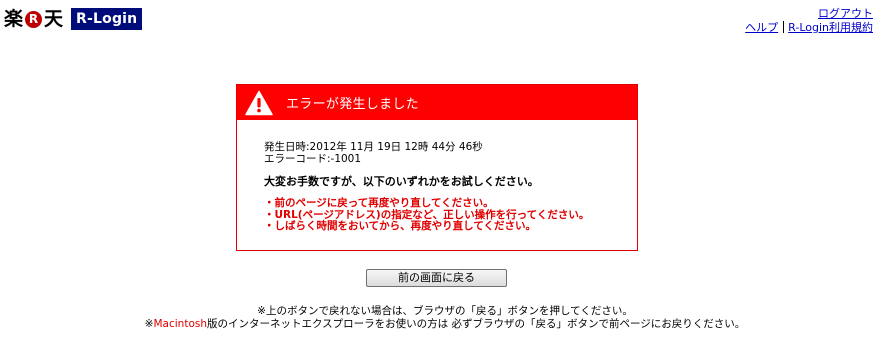 The image size is (890, 343). I want to click on link-separator, so click(784, 27).